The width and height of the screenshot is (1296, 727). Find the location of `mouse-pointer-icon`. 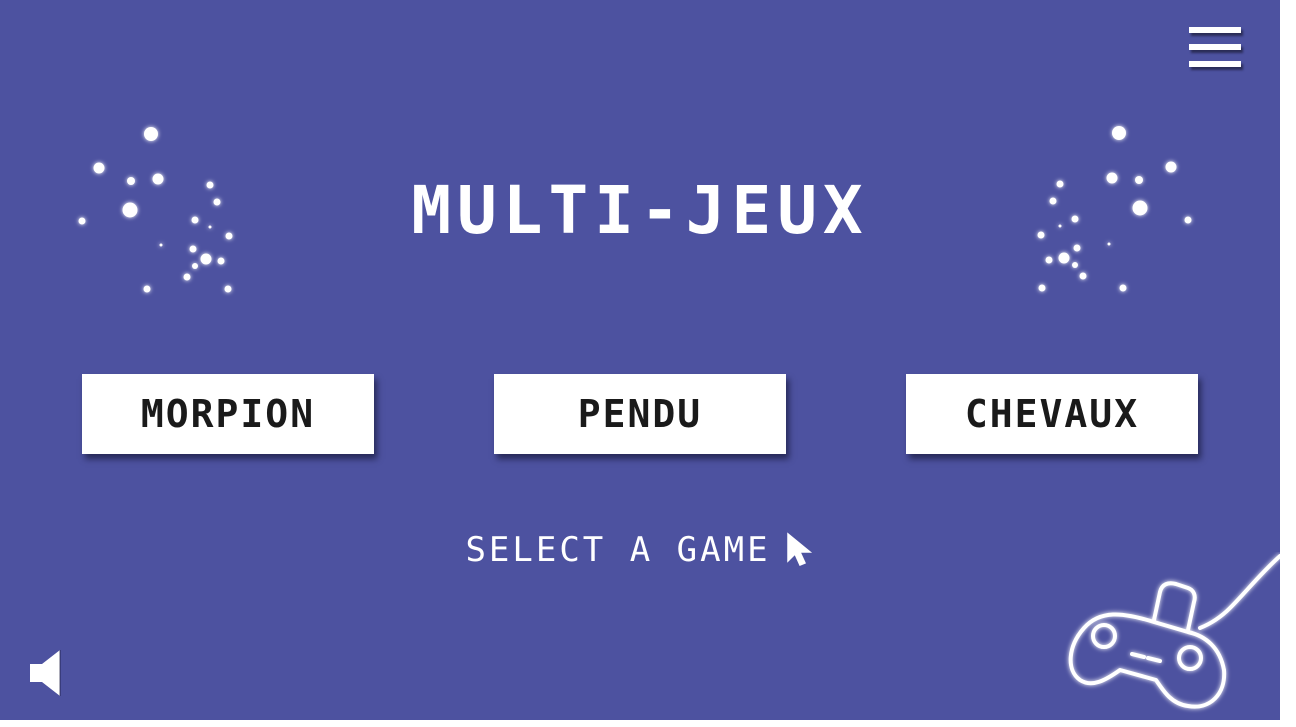

mouse-pointer-icon is located at coordinates (799, 549).